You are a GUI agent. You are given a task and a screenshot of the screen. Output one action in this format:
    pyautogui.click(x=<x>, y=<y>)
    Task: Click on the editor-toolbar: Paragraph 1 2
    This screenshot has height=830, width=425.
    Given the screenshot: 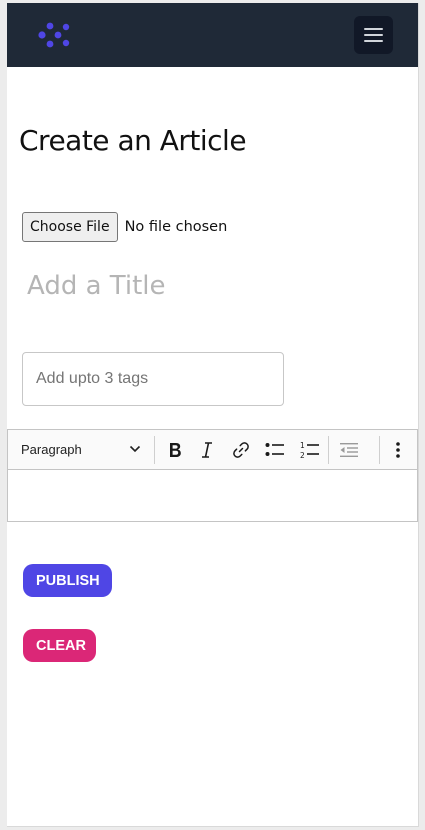 What is the action you would take?
    pyautogui.click(x=212, y=450)
    